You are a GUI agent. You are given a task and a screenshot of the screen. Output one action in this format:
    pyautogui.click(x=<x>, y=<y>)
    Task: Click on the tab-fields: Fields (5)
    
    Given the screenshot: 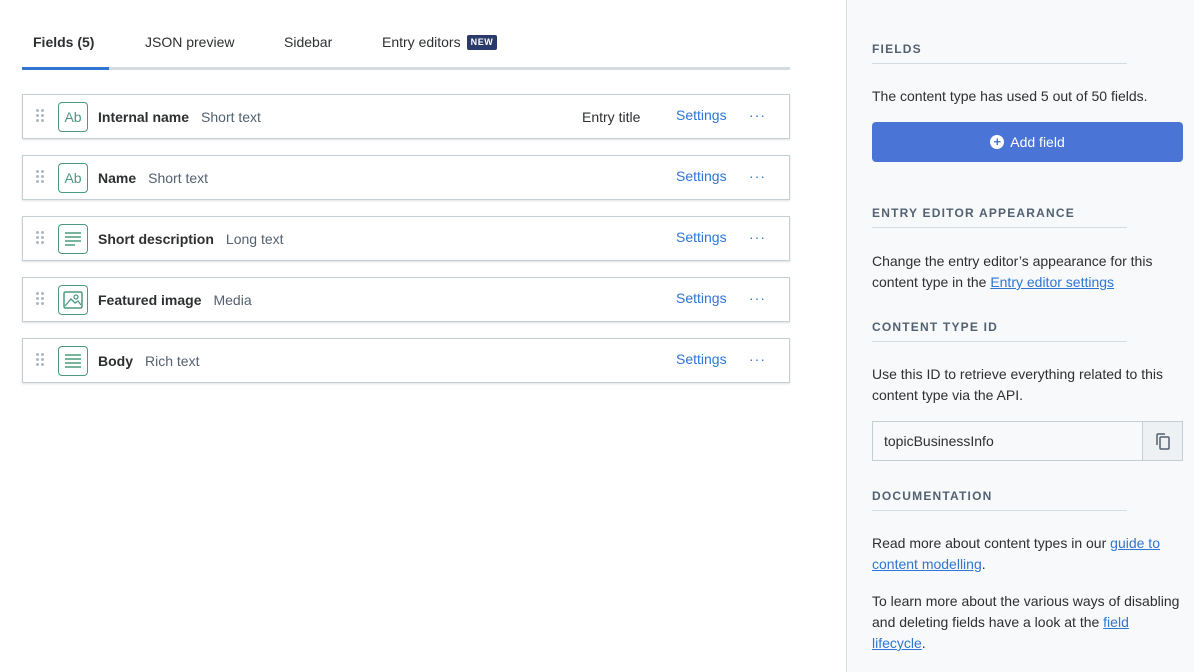 What is the action you would take?
    pyautogui.click(x=65, y=46)
    